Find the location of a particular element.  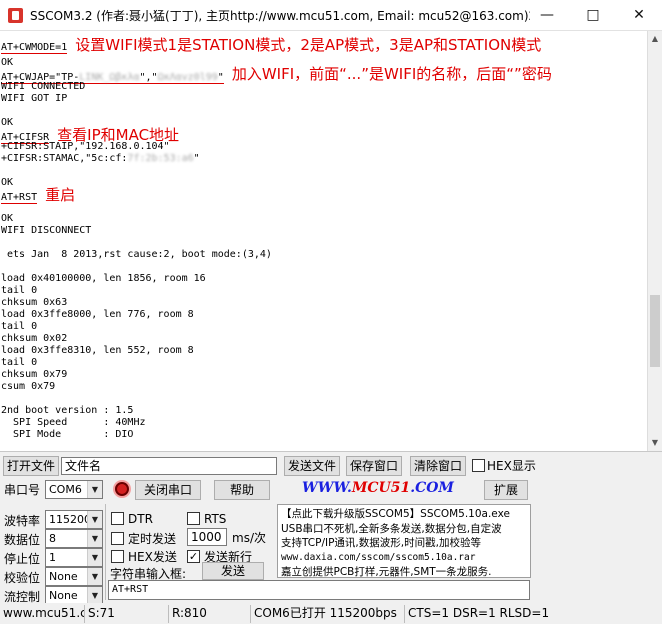

baud-select: 115200 ▼ is located at coordinates (74, 519).